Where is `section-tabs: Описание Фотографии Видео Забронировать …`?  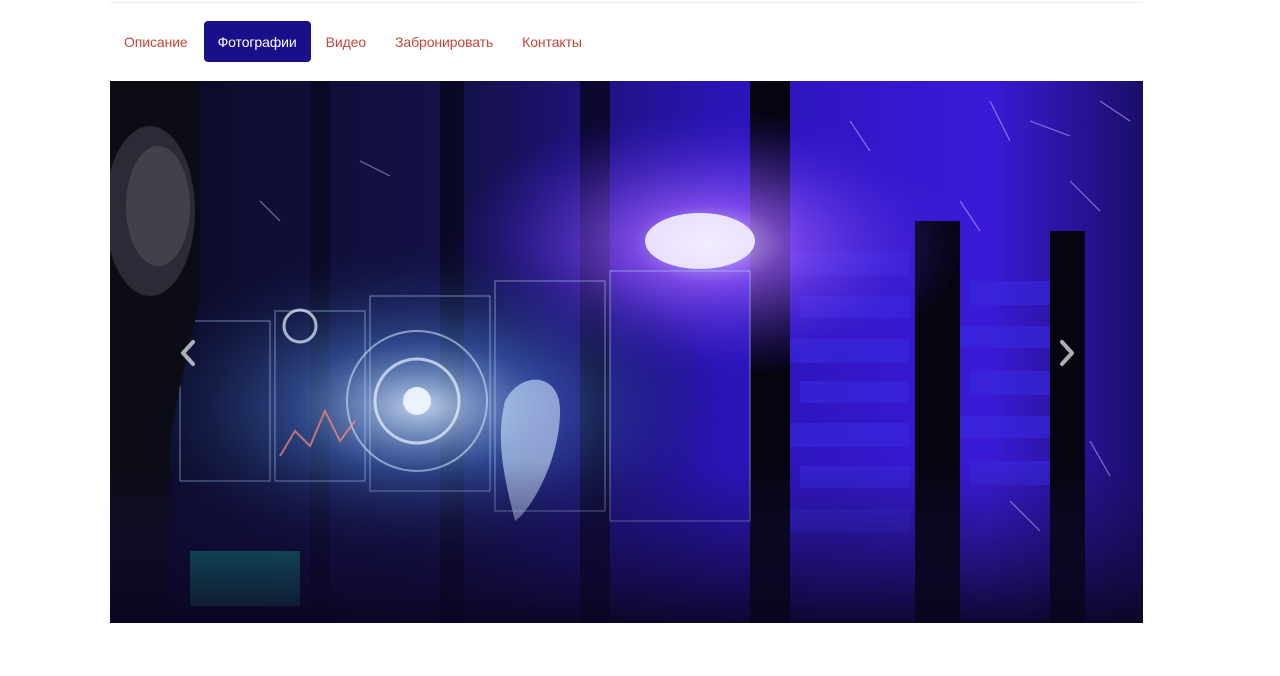
section-tabs: Описание Фотографии Видео Забронировать … is located at coordinates (353, 41).